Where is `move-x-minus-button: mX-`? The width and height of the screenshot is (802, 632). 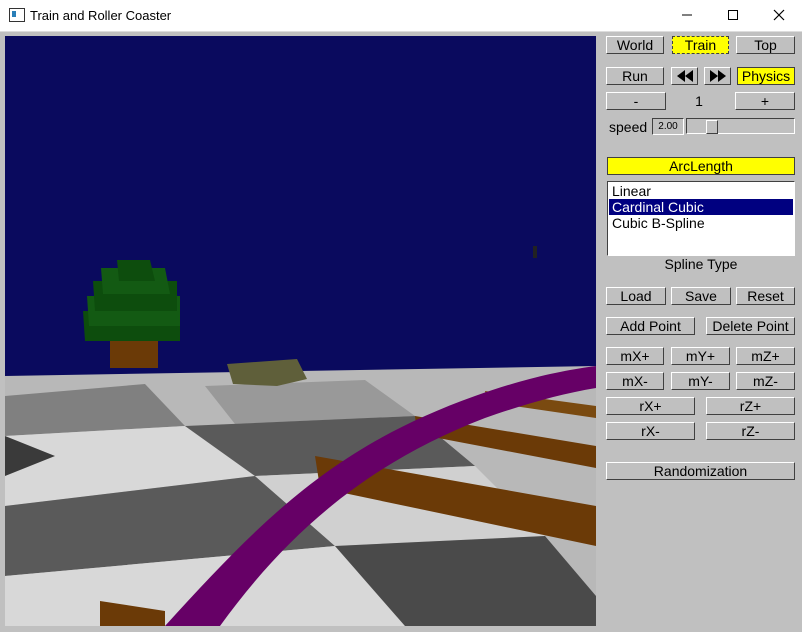
move-x-minus-button: mX- is located at coordinates (635, 381).